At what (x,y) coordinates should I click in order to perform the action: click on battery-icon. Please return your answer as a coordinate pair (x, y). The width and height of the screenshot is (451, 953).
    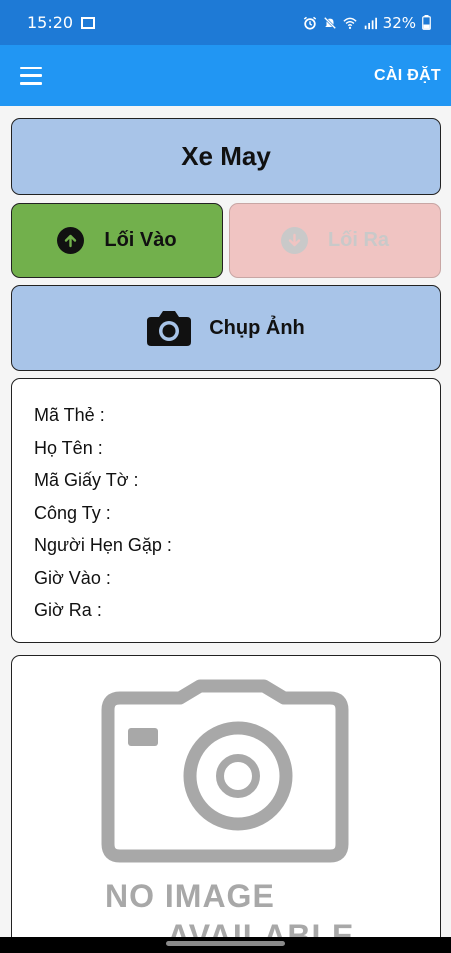
    Looking at the image, I should click on (426, 22).